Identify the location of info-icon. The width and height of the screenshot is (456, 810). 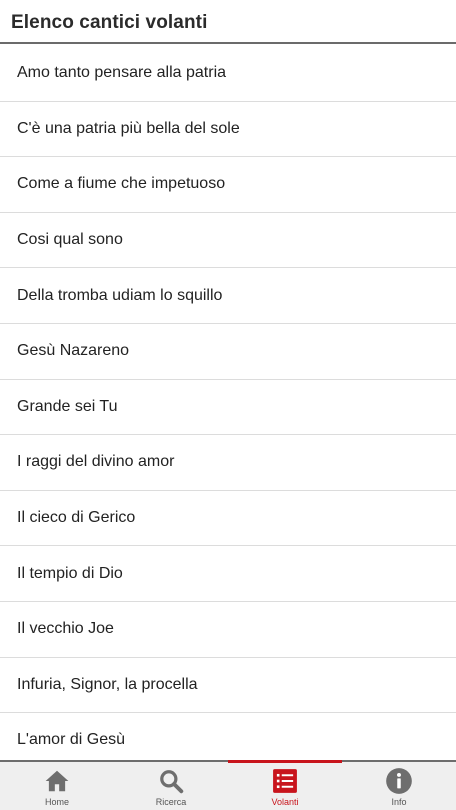
(399, 781).